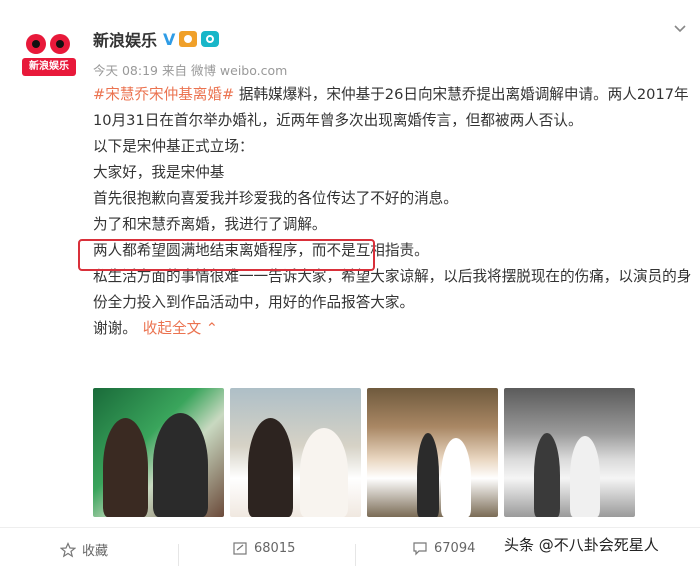 This screenshot has width=700, height=574. What do you see at coordinates (581, 545) in the screenshot?
I see `watermark: 头条 @不八卦会死星人` at bounding box center [581, 545].